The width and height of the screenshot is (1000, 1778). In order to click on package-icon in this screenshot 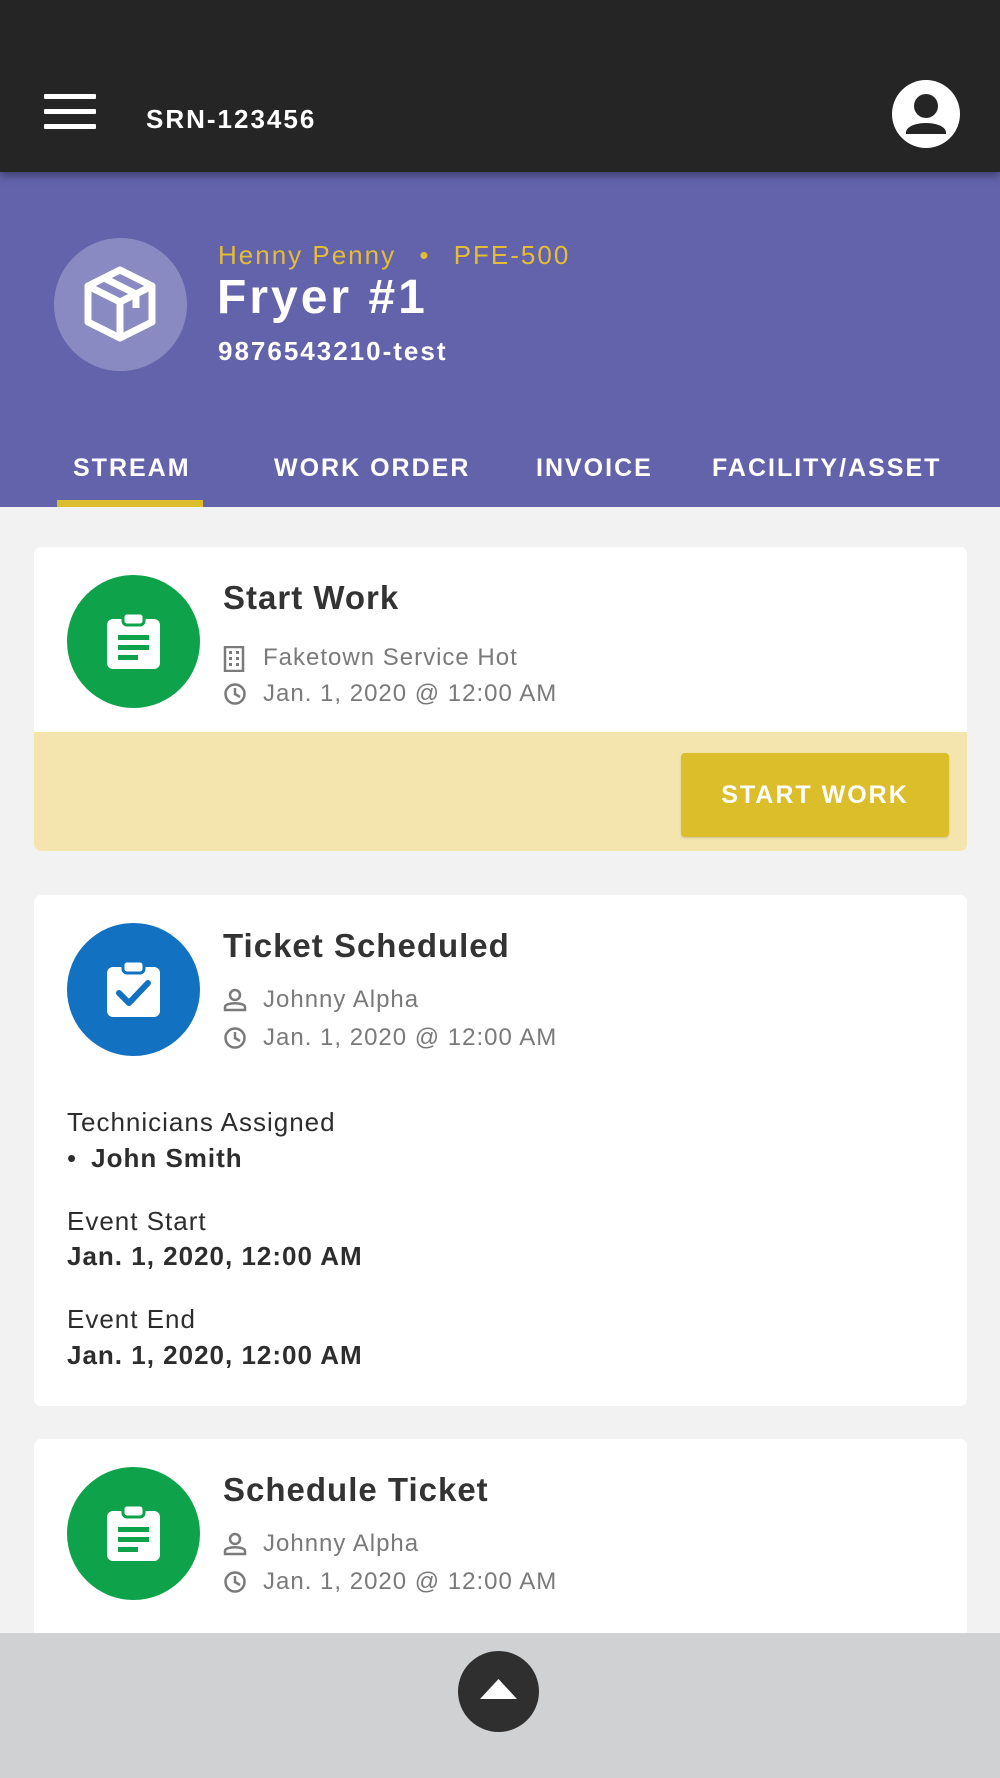, I will do `click(120, 304)`.